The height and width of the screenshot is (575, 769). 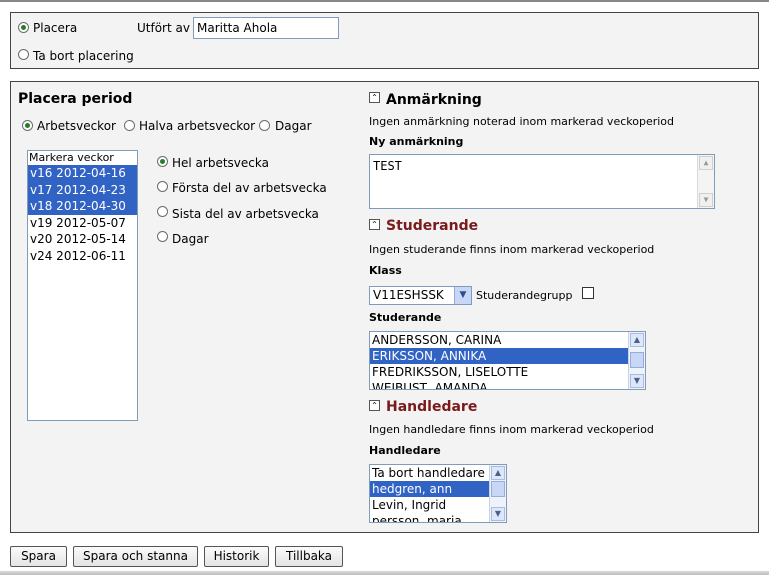 I want to click on week-option: v20 2012-05-14, so click(x=82, y=239).